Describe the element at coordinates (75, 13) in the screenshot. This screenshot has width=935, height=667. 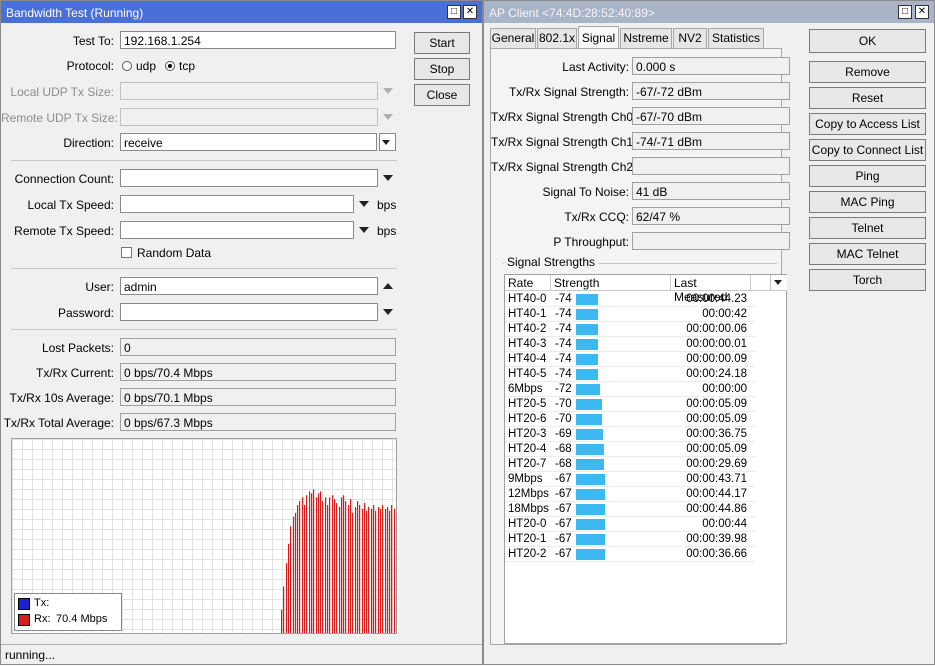
I see `window-title: Bandwidth Test (Running)` at that location.